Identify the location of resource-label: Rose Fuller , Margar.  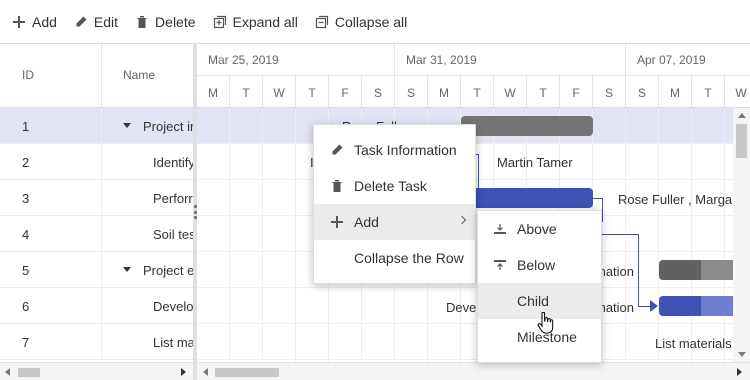
(675, 199).